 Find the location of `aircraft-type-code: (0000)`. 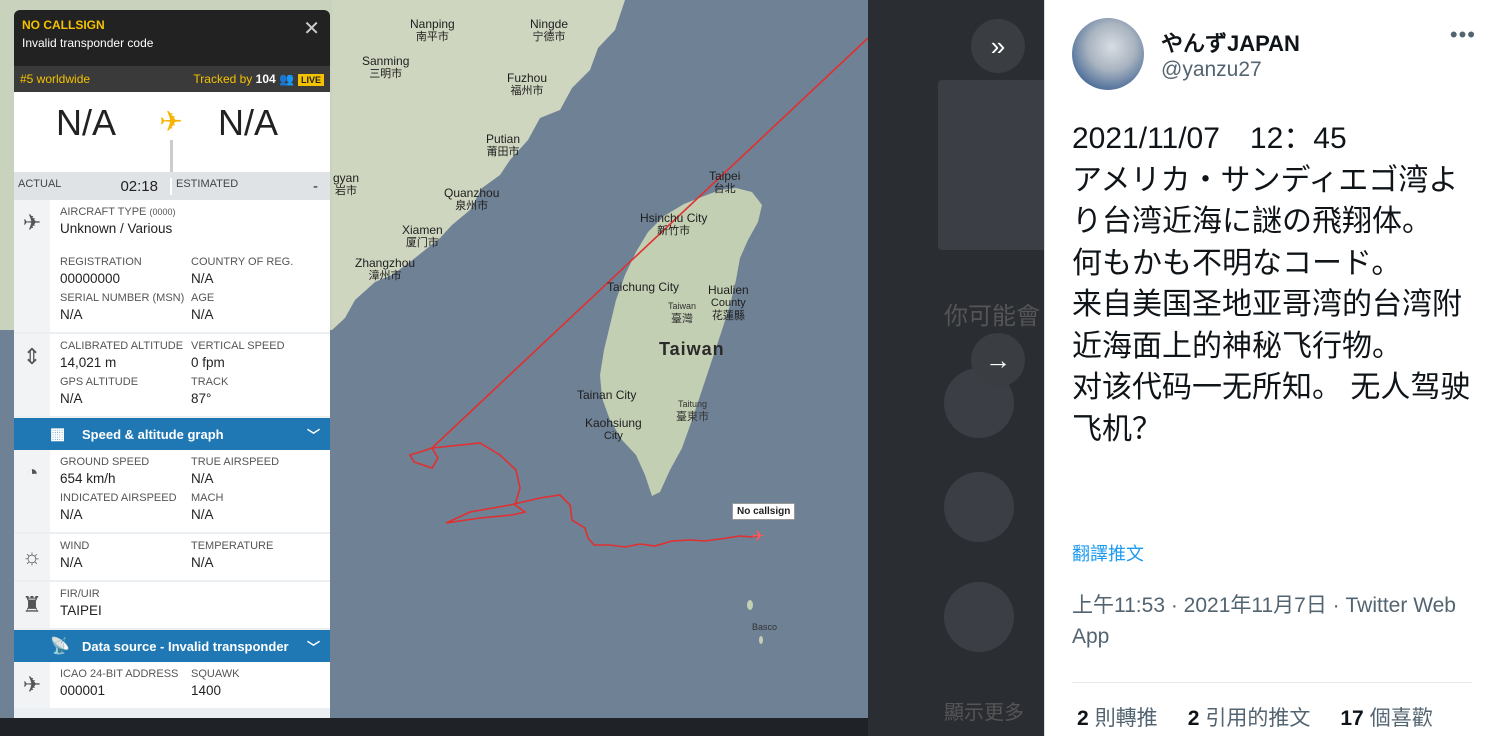

aircraft-type-code: (0000) is located at coordinates (162, 212).